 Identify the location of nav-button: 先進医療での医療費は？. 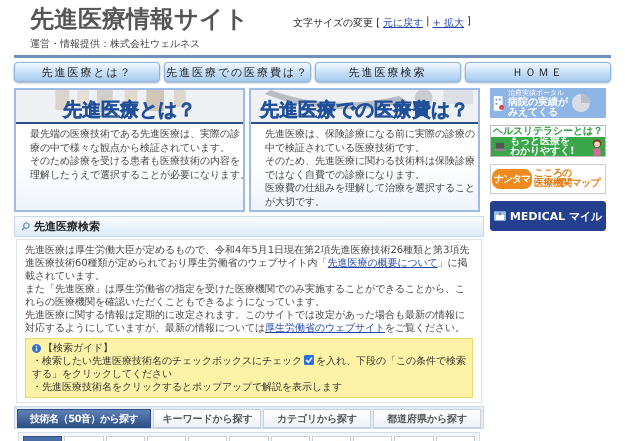
(237, 72).